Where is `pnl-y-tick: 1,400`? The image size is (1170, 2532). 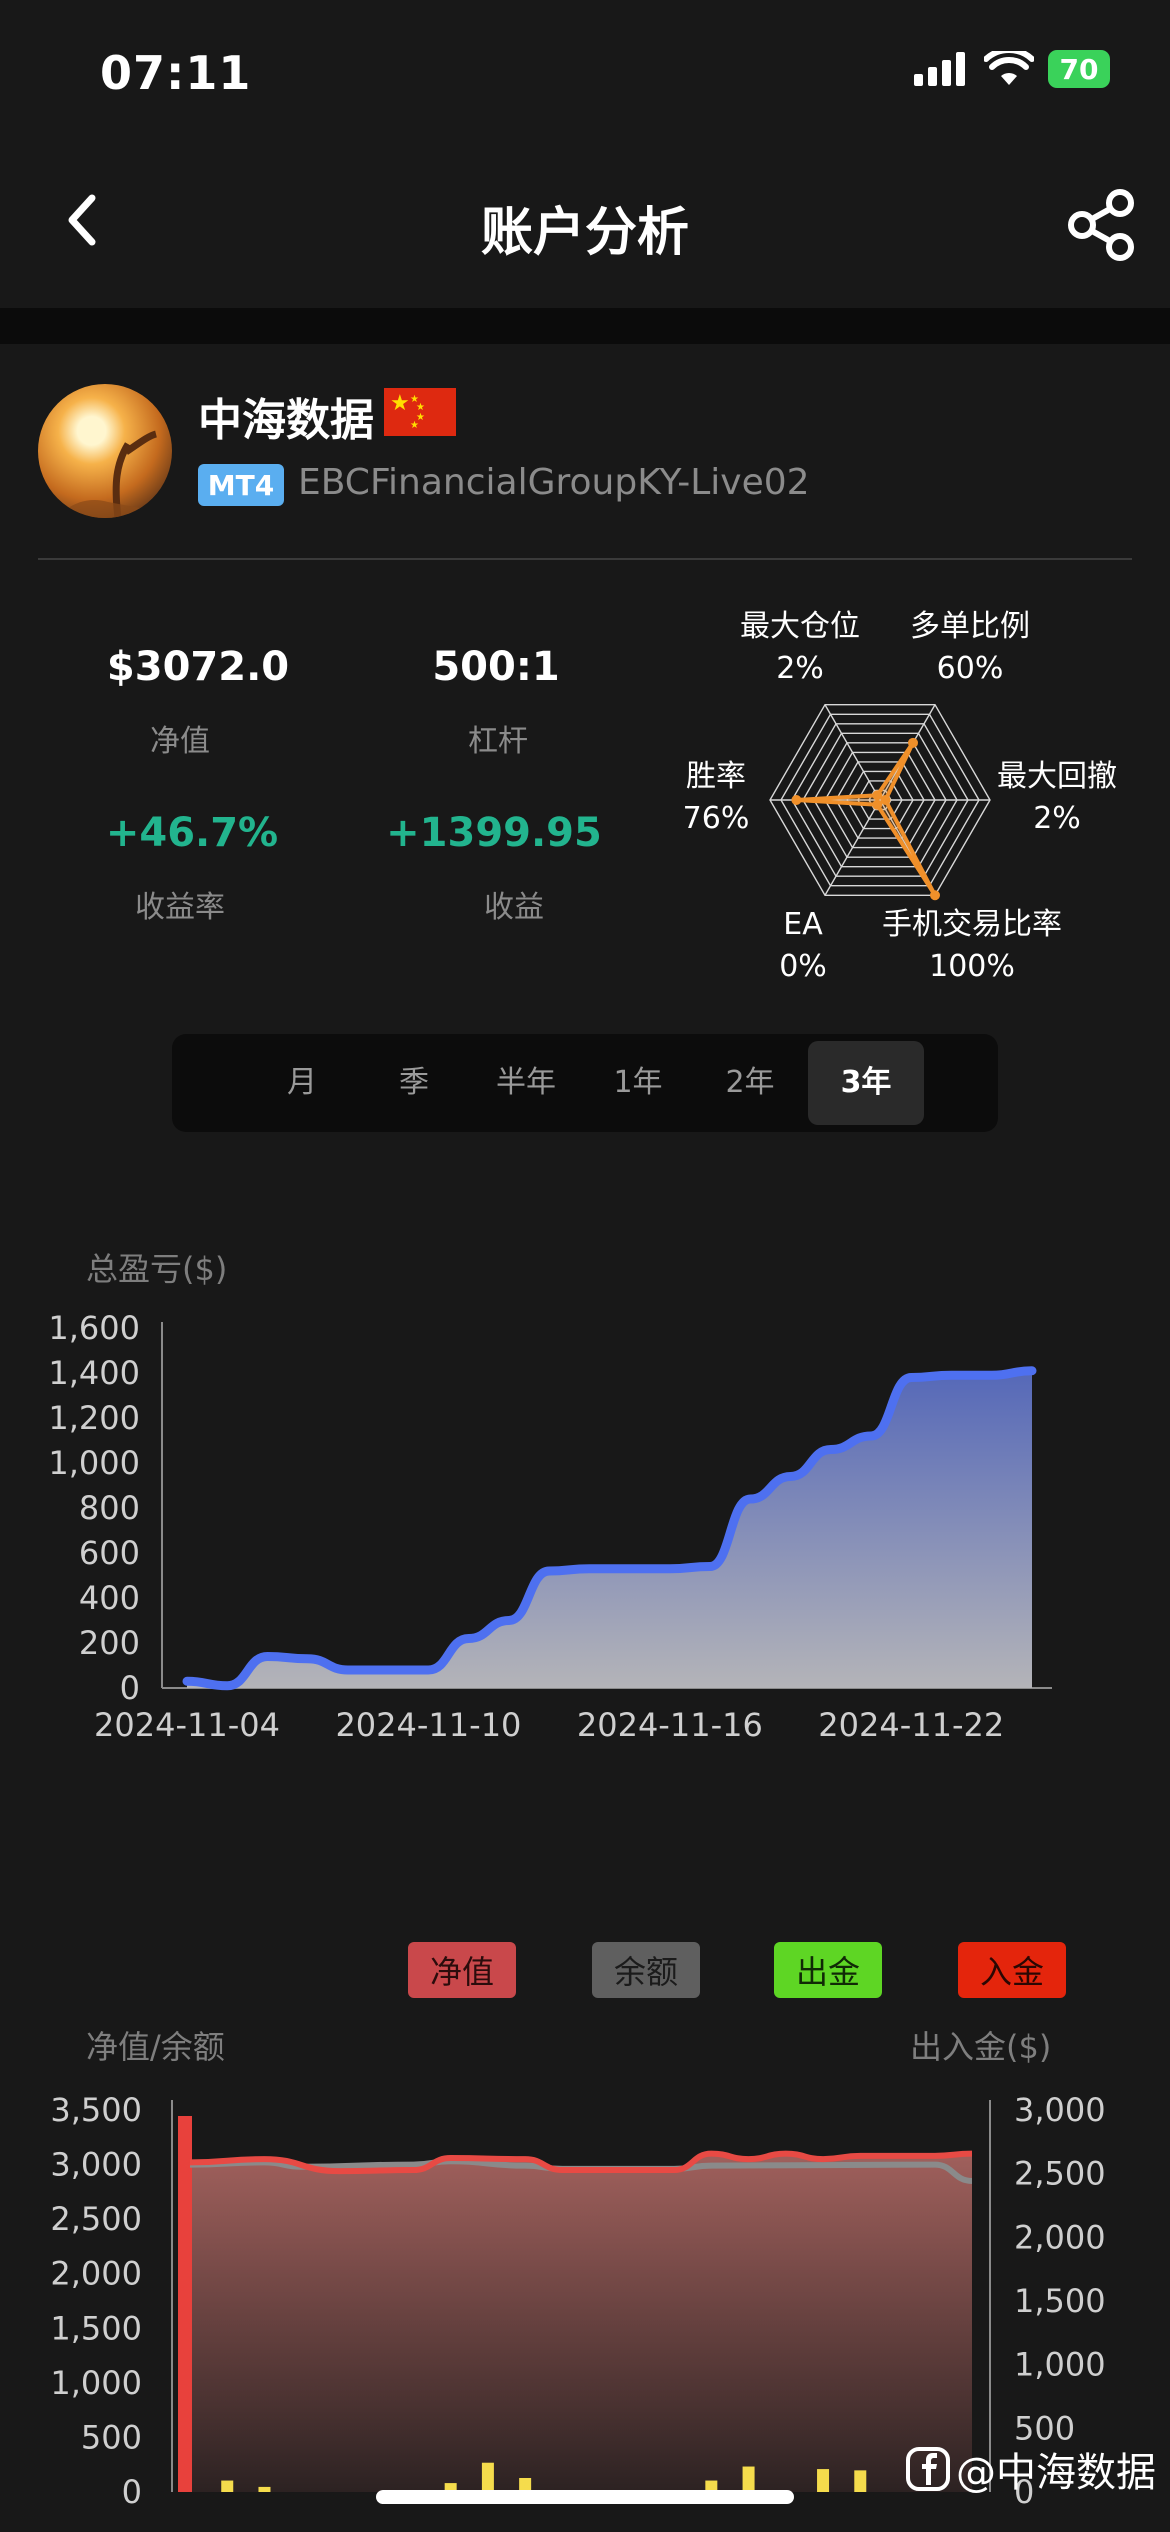
pnl-y-tick: 1,400 is located at coordinates (94, 1373).